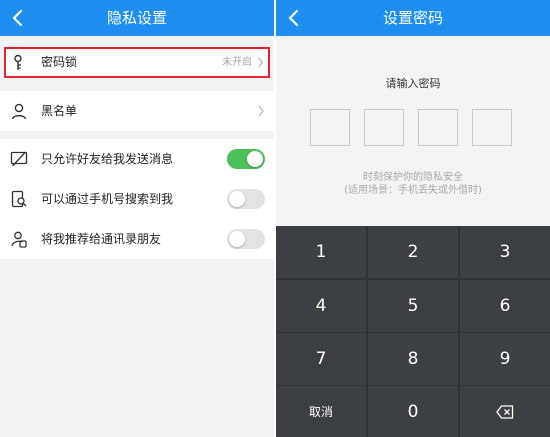  I want to click on phone-search-toggle, so click(246, 199).